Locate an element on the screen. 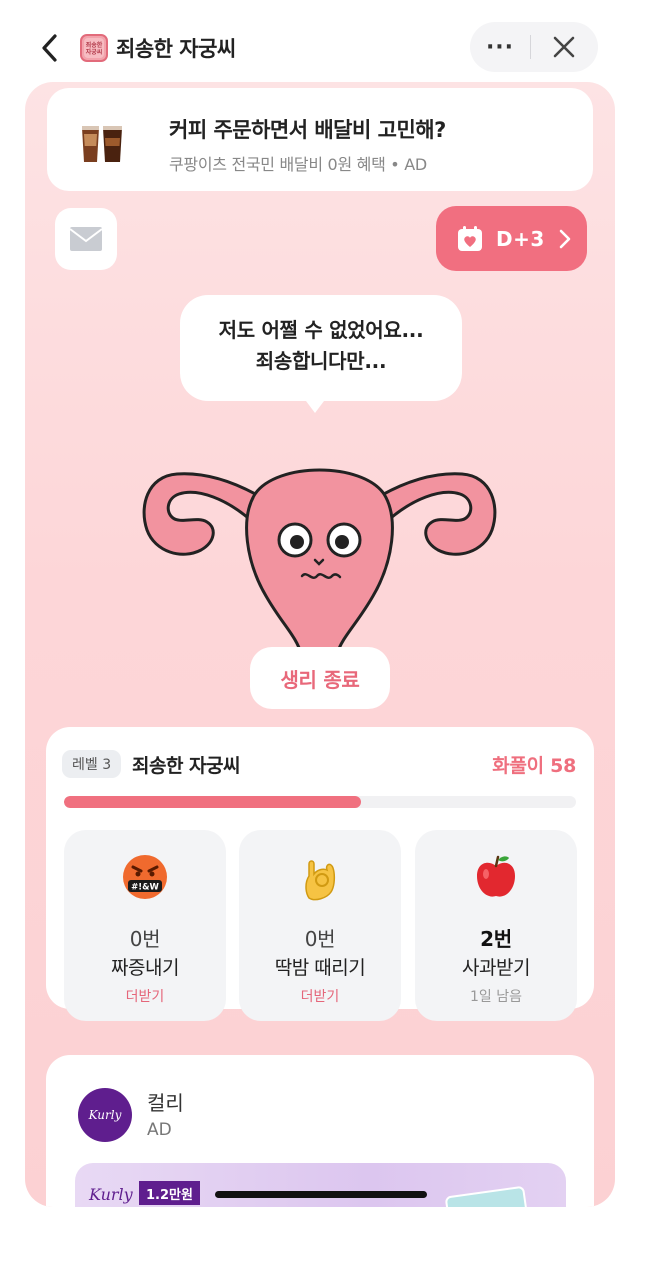 This screenshot has height=1267, width=653. kurly-banner-price: 1.2만원 is located at coordinates (169, 1193).